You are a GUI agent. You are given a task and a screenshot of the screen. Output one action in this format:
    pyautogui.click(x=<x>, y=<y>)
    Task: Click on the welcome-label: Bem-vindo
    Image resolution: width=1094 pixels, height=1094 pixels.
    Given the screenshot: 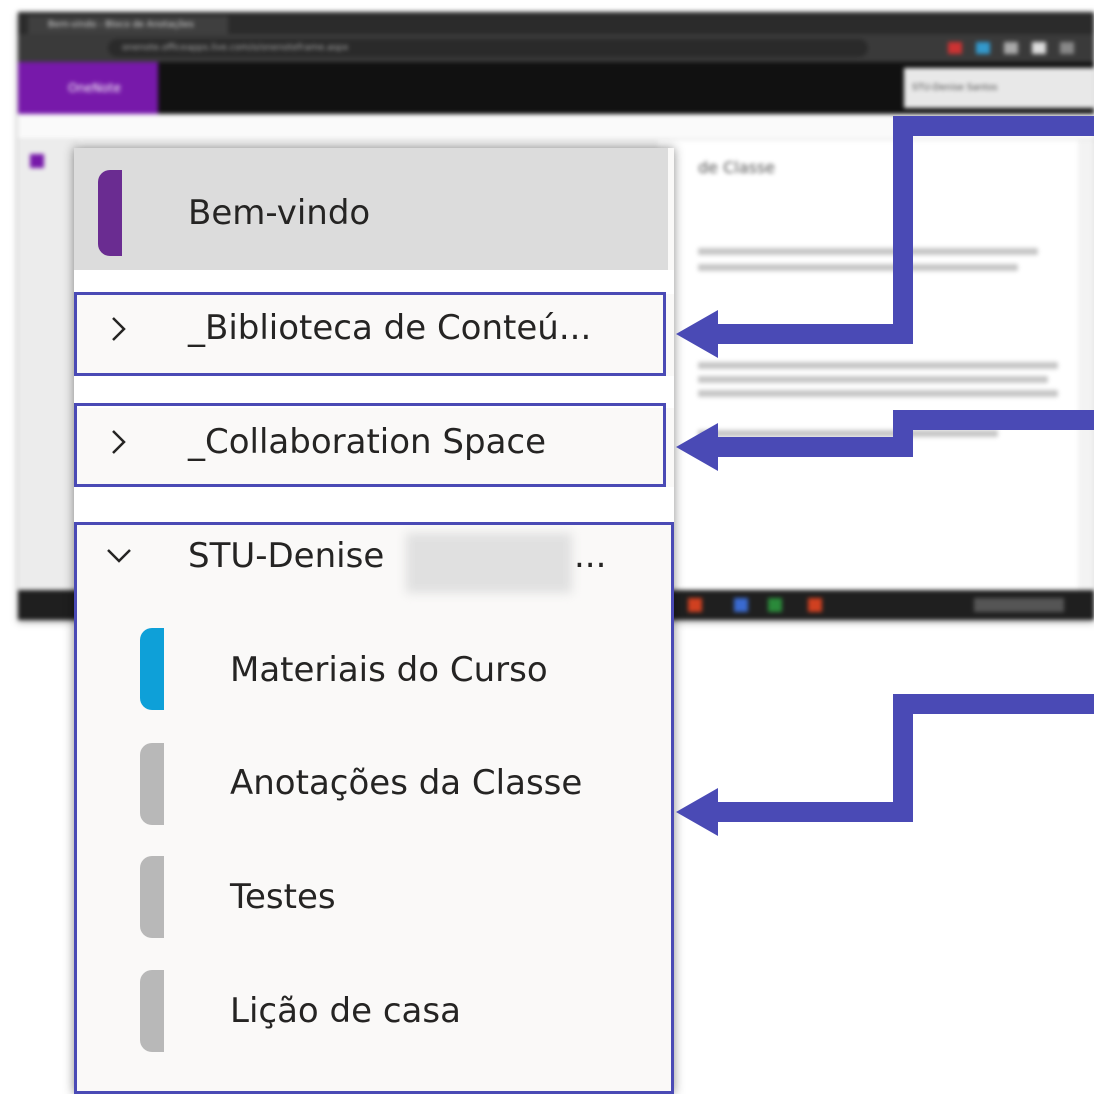 What is the action you would take?
    pyautogui.click(x=279, y=213)
    